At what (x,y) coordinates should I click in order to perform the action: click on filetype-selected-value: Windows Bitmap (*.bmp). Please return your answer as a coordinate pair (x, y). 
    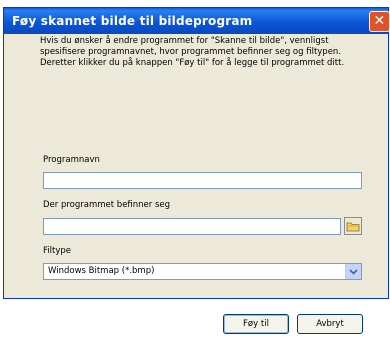
    Looking at the image, I should click on (101, 271).